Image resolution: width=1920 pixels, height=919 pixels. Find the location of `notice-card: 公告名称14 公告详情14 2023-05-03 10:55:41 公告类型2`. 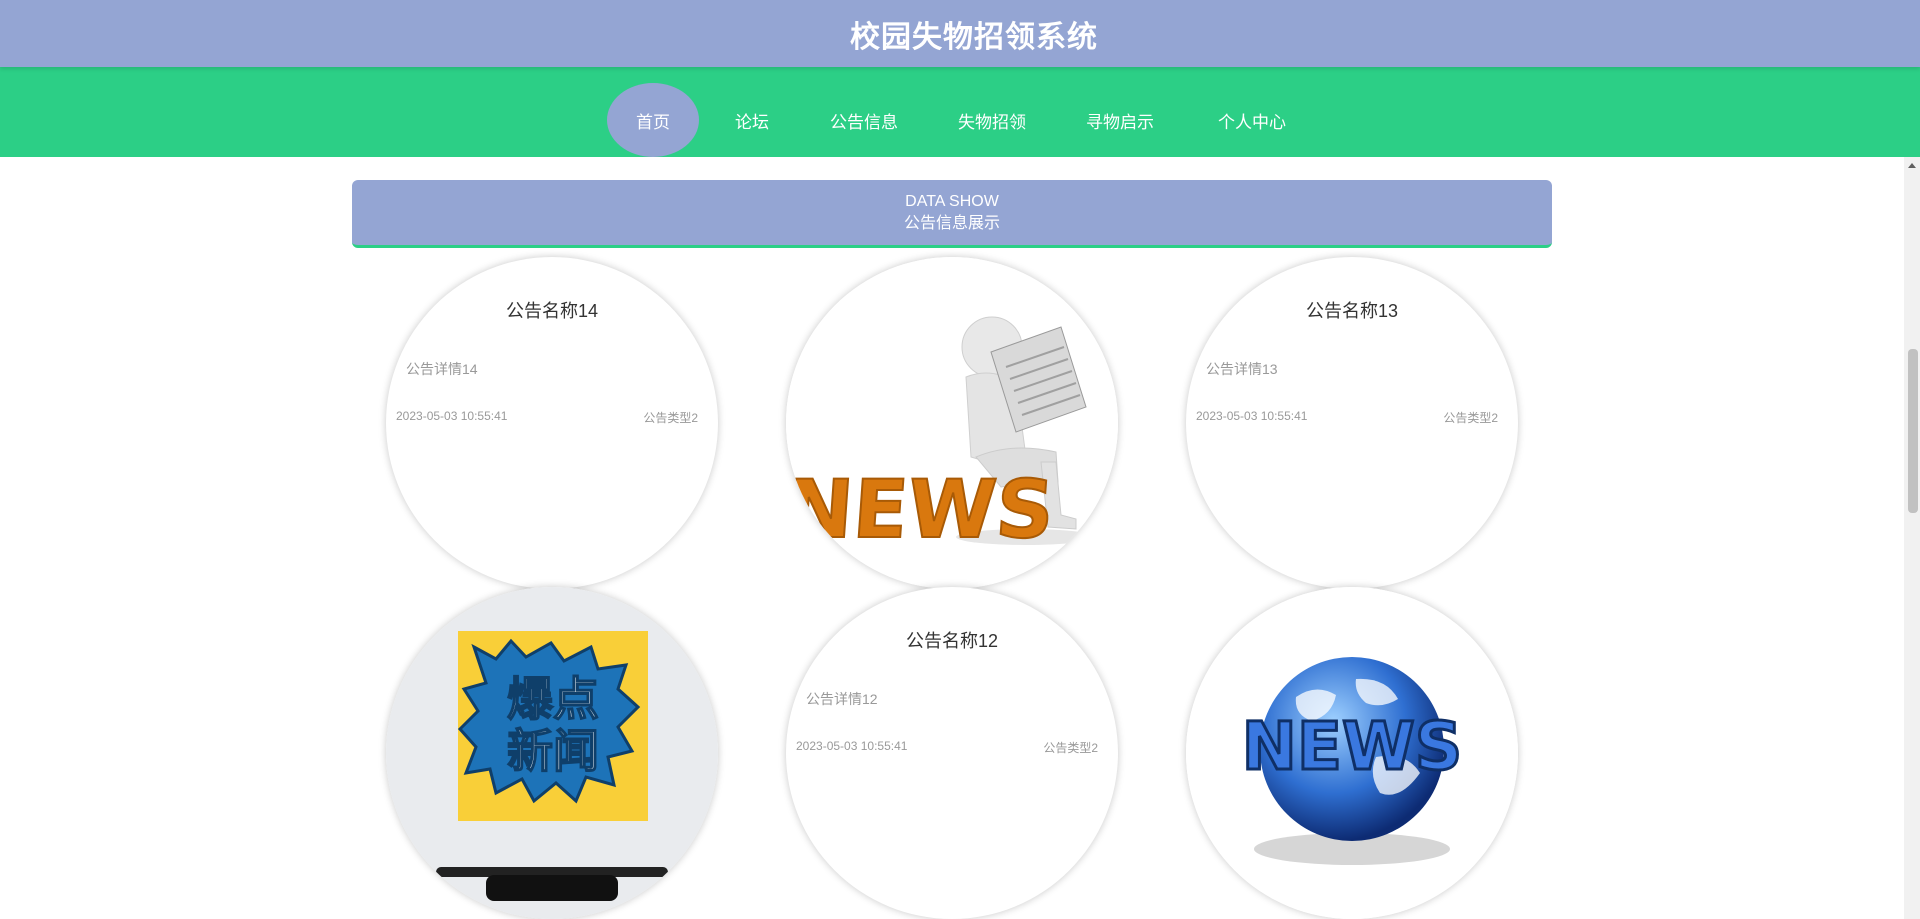

notice-card: 公告名称14 公告详情14 2023-05-03 10:55:41 公告类型2 is located at coordinates (552, 423).